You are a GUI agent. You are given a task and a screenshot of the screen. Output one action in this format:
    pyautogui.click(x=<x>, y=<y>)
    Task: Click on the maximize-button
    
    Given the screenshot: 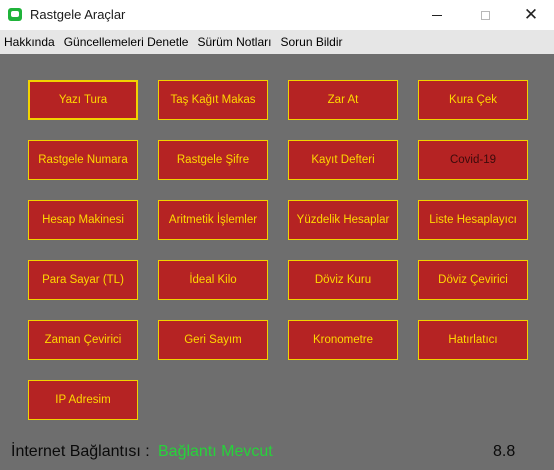 What is the action you would take?
    pyautogui.click(x=485, y=15)
    